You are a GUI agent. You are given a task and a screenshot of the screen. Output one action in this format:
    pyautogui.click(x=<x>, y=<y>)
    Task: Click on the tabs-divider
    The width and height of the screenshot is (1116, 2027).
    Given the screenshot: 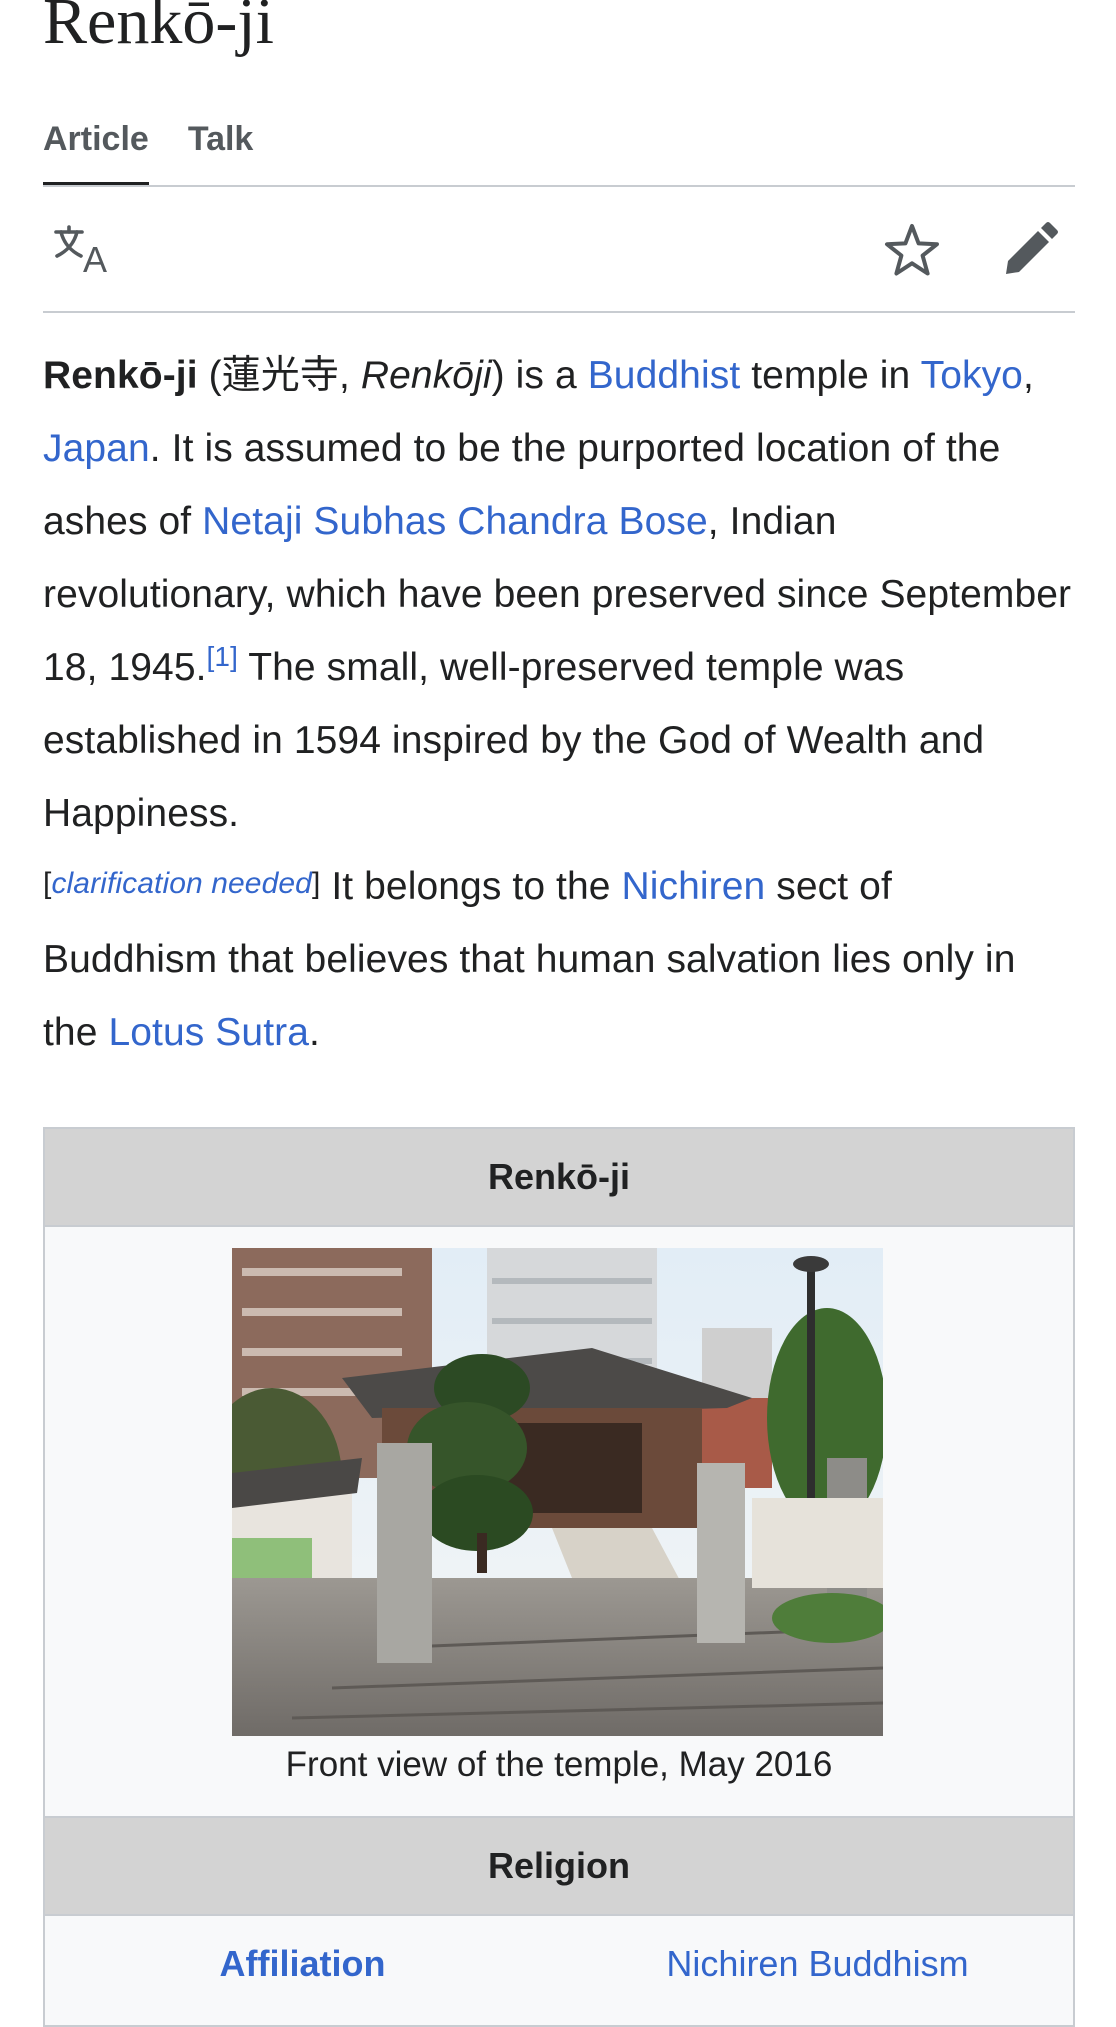 What is the action you would take?
    pyautogui.click(x=559, y=186)
    